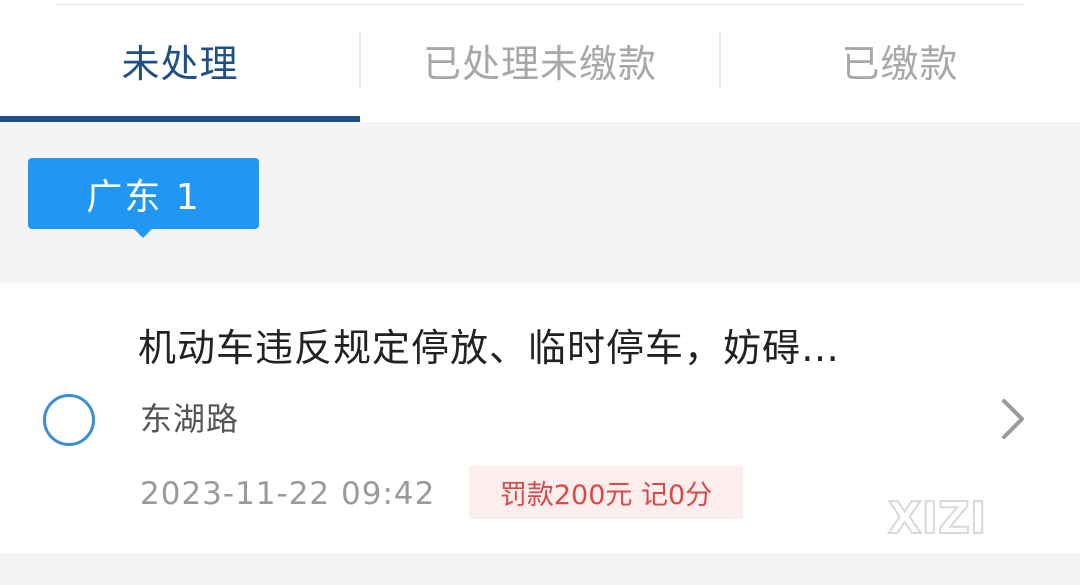 This screenshot has height=585, width=1080. What do you see at coordinates (69, 420) in the screenshot?
I see `radio-unchecked-icon` at bounding box center [69, 420].